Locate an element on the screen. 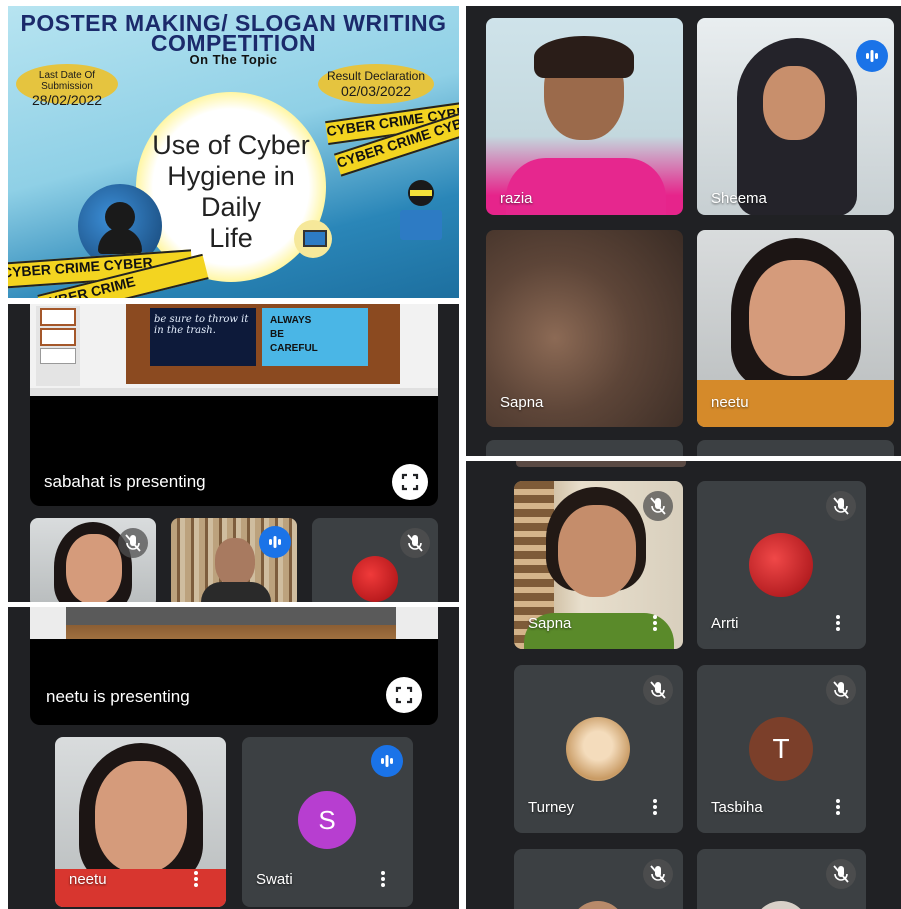 Image resolution: width=901 pixels, height=909 pixels. shared-screen is located at coordinates (234, 623).